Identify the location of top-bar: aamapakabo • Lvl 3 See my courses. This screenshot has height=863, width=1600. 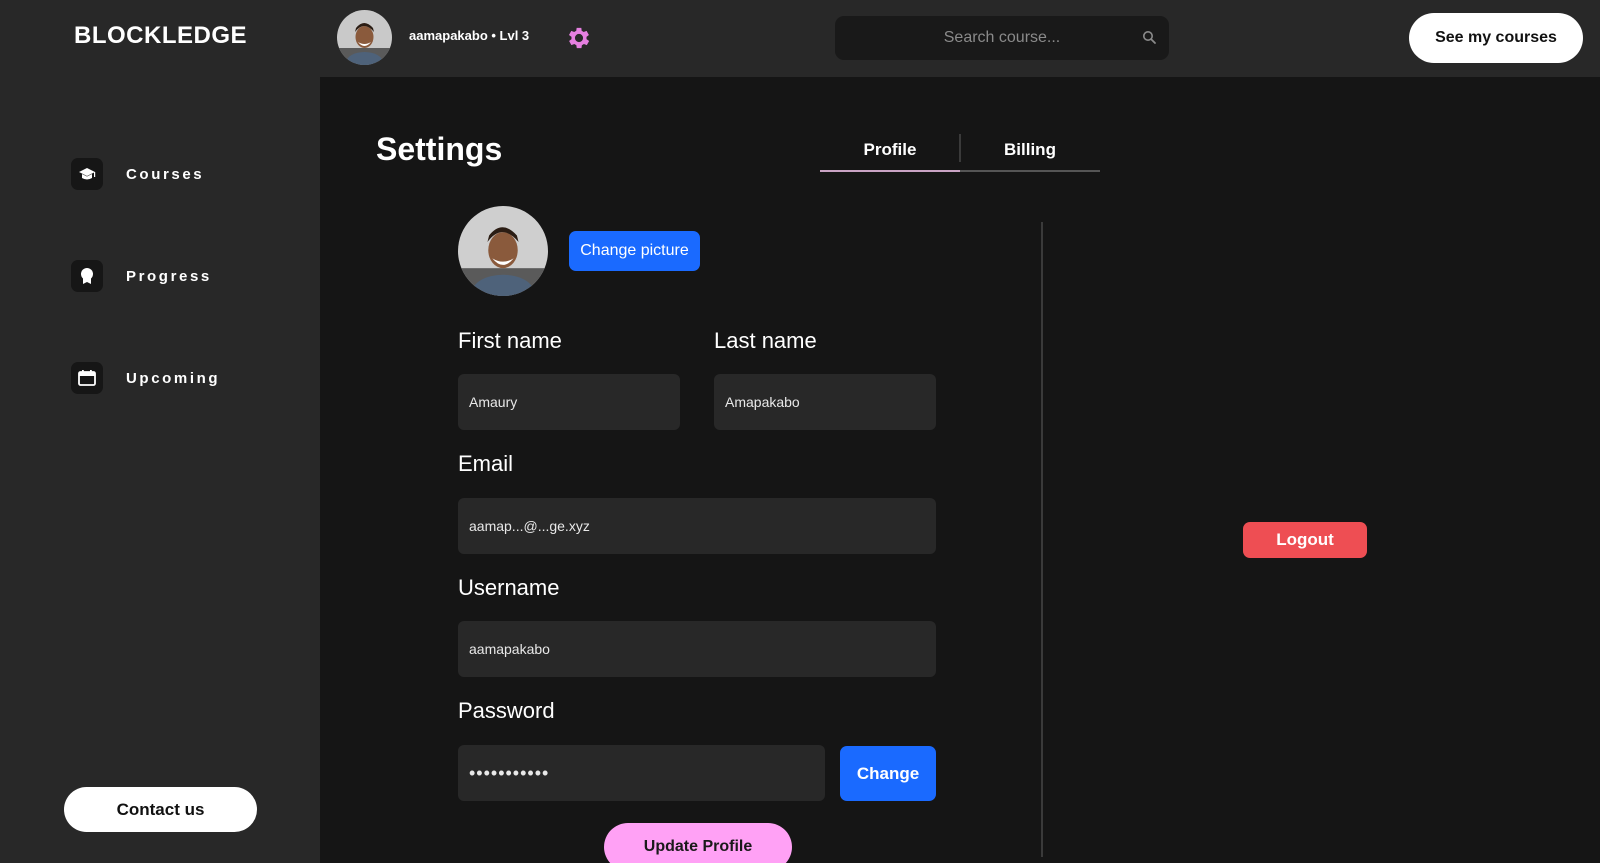
(960, 38).